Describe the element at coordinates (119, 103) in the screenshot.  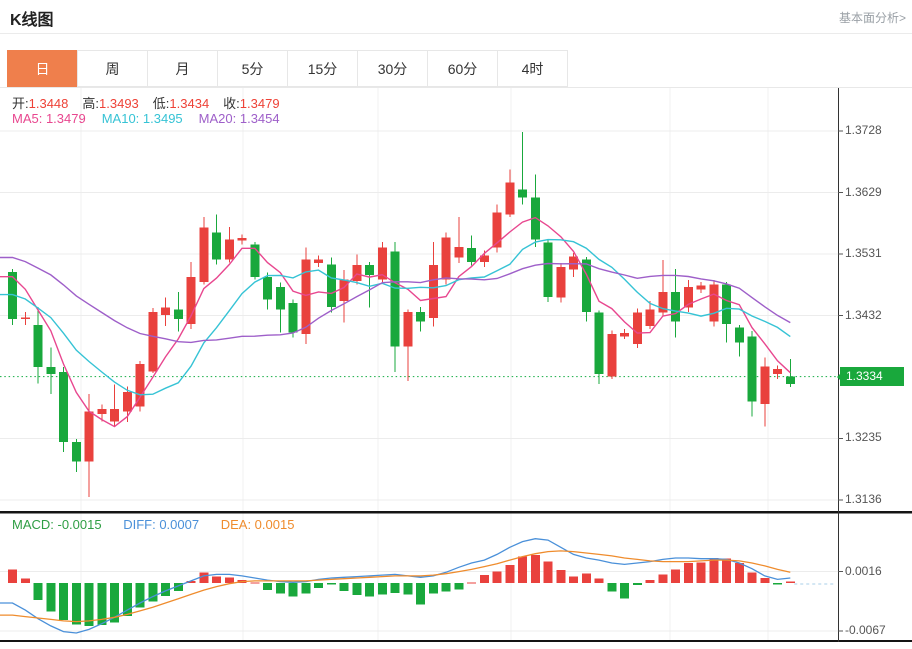
I see `ohlc-item-value: 1.3493` at that location.